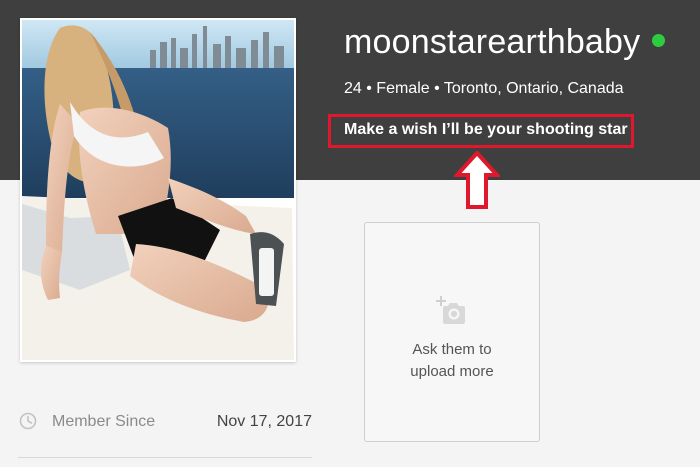 This screenshot has width=700, height=467. What do you see at coordinates (28, 421) in the screenshot?
I see `clock-icon` at bounding box center [28, 421].